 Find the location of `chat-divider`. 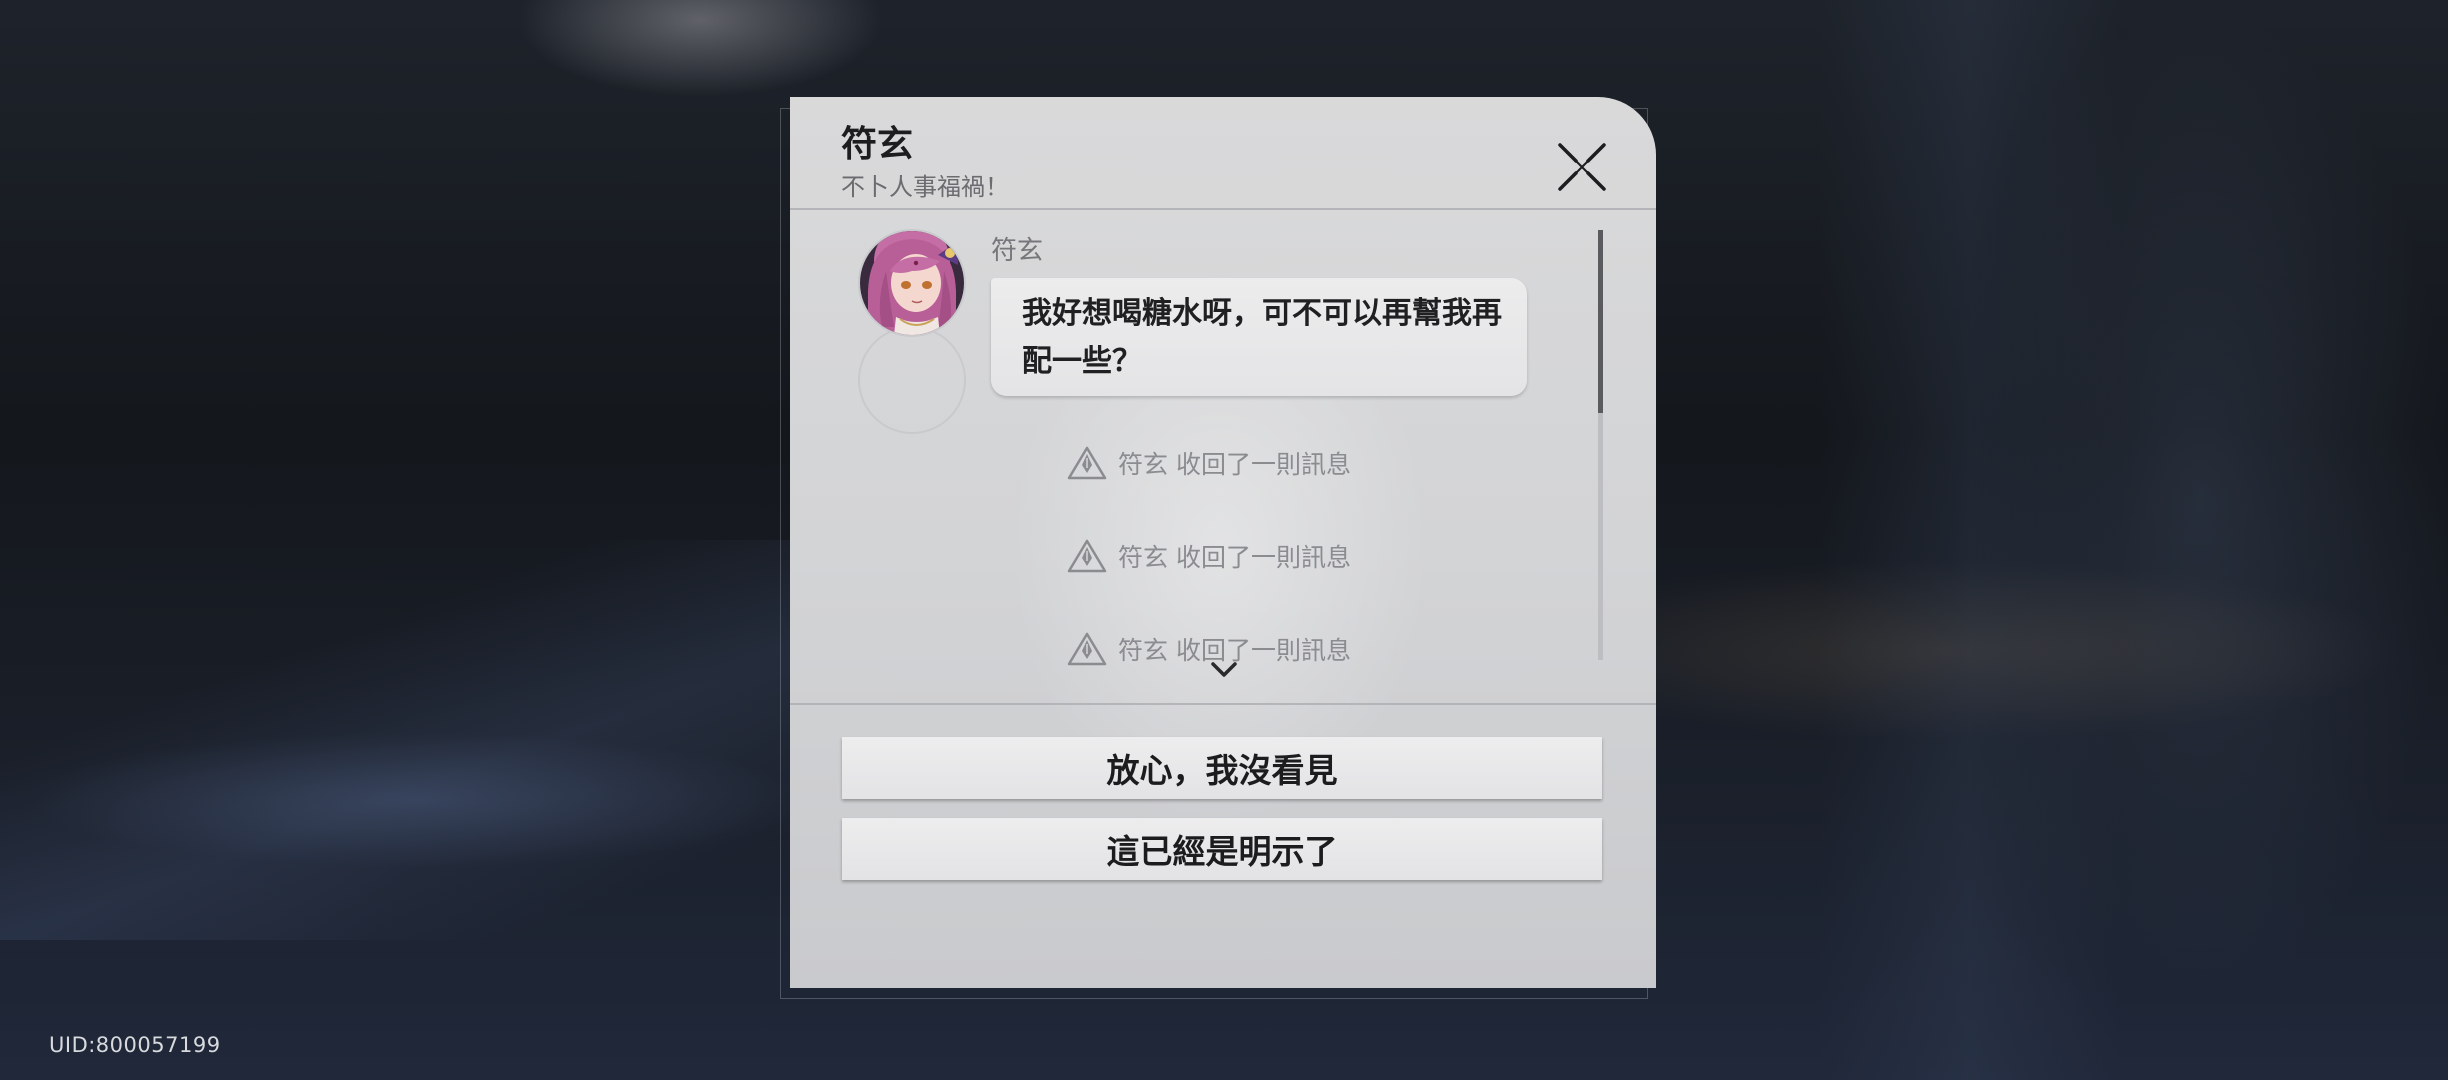

chat-divider is located at coordinates (1223, 704).